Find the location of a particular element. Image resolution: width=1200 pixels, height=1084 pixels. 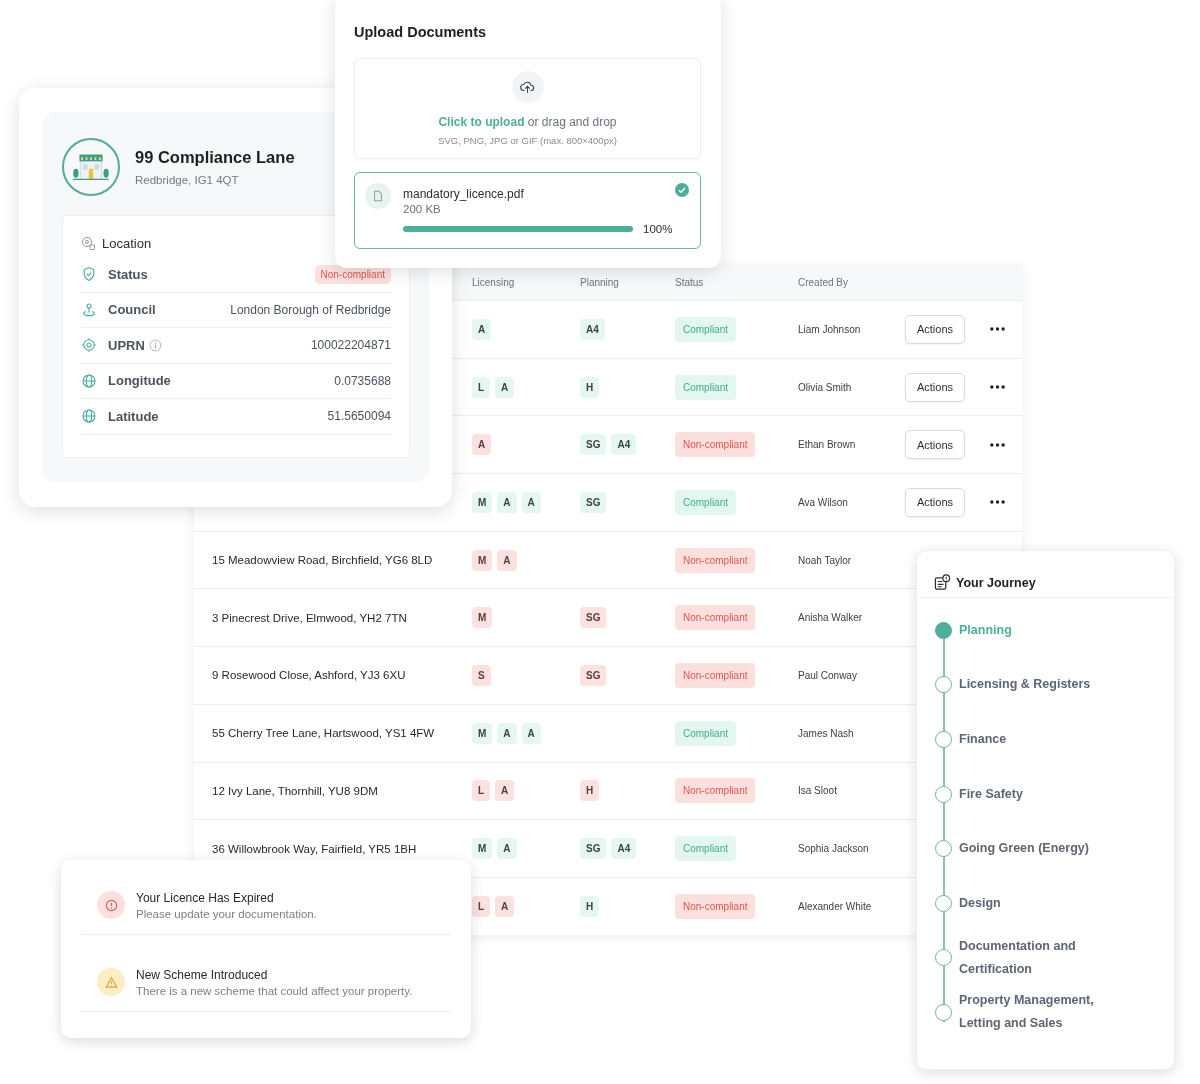

address-cell-text: 15 Meadowview Road, Birchfield, YG6 8LD is located at coordinates (322, 560).